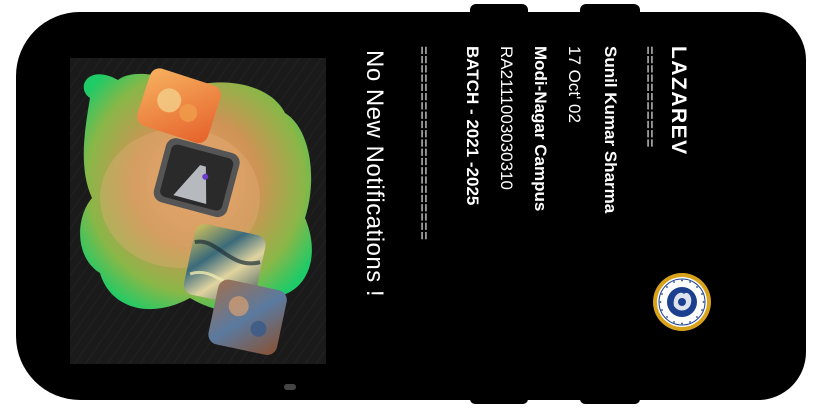 The width and height of the screenshot is (817, 412). Describe the element at coordinates (610, 130) in the screenshot. I see `student-name: Sunil Kumar Sharma` at that location.